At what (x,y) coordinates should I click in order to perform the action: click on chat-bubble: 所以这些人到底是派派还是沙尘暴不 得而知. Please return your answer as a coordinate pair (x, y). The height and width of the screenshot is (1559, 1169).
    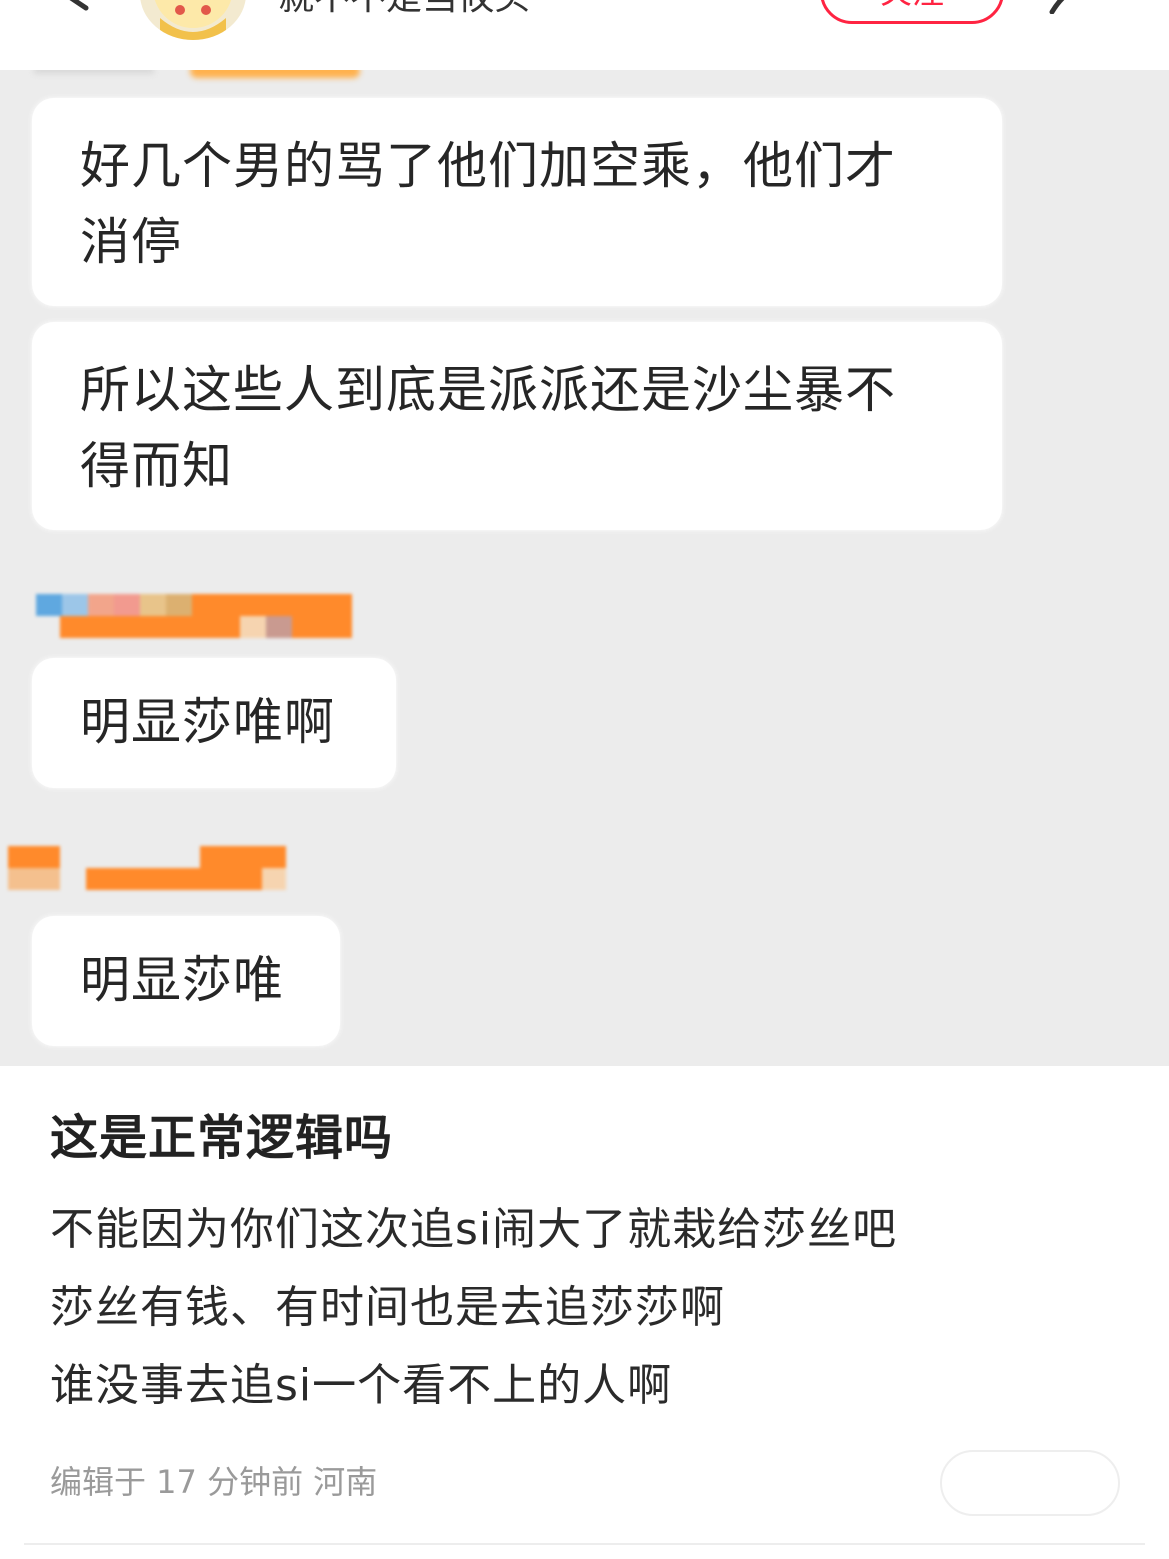
    Looking at the image, I should click on (517, 426).